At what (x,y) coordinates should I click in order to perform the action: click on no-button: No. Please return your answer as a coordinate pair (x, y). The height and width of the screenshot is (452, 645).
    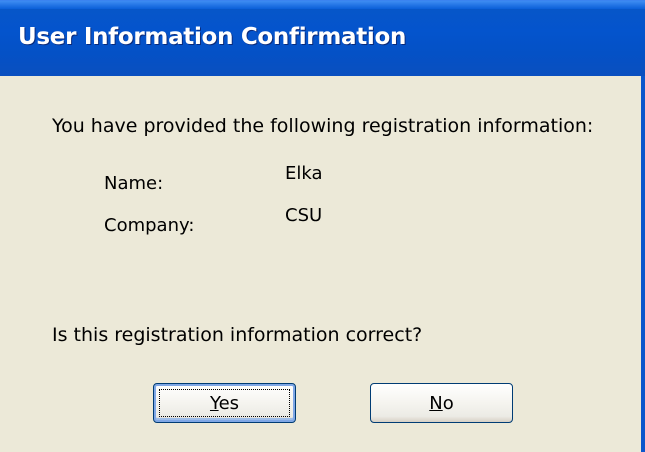
    Looking at the image, I should click on (441, 403).